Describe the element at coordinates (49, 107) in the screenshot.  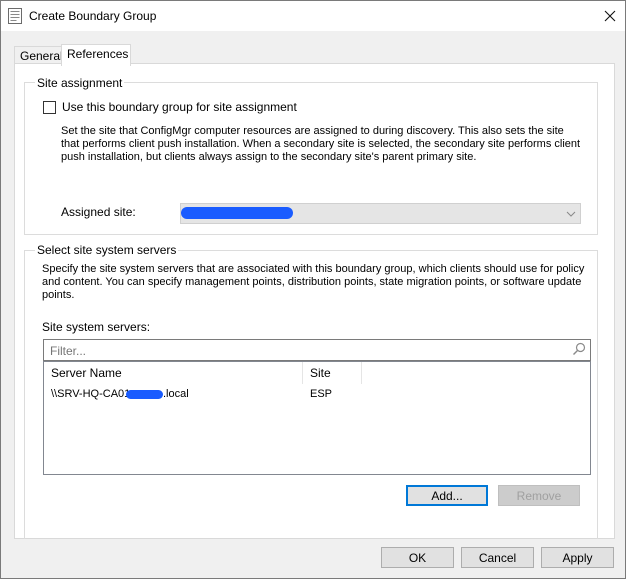
I see `site-assignment-checkbox` at that location.